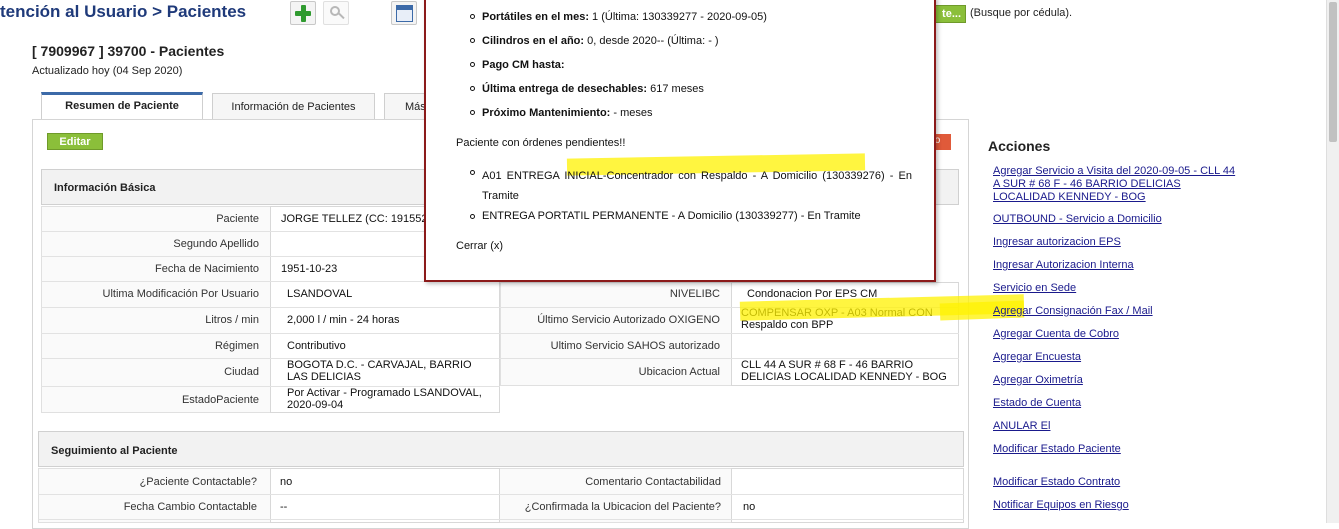 This screenshot has width=1339, height=529. What do you see at coordinates (320, 294) in the screenshot?
I see `value-ultima-modificacion: LSANDOVAL` at bounding box center [320, 294].